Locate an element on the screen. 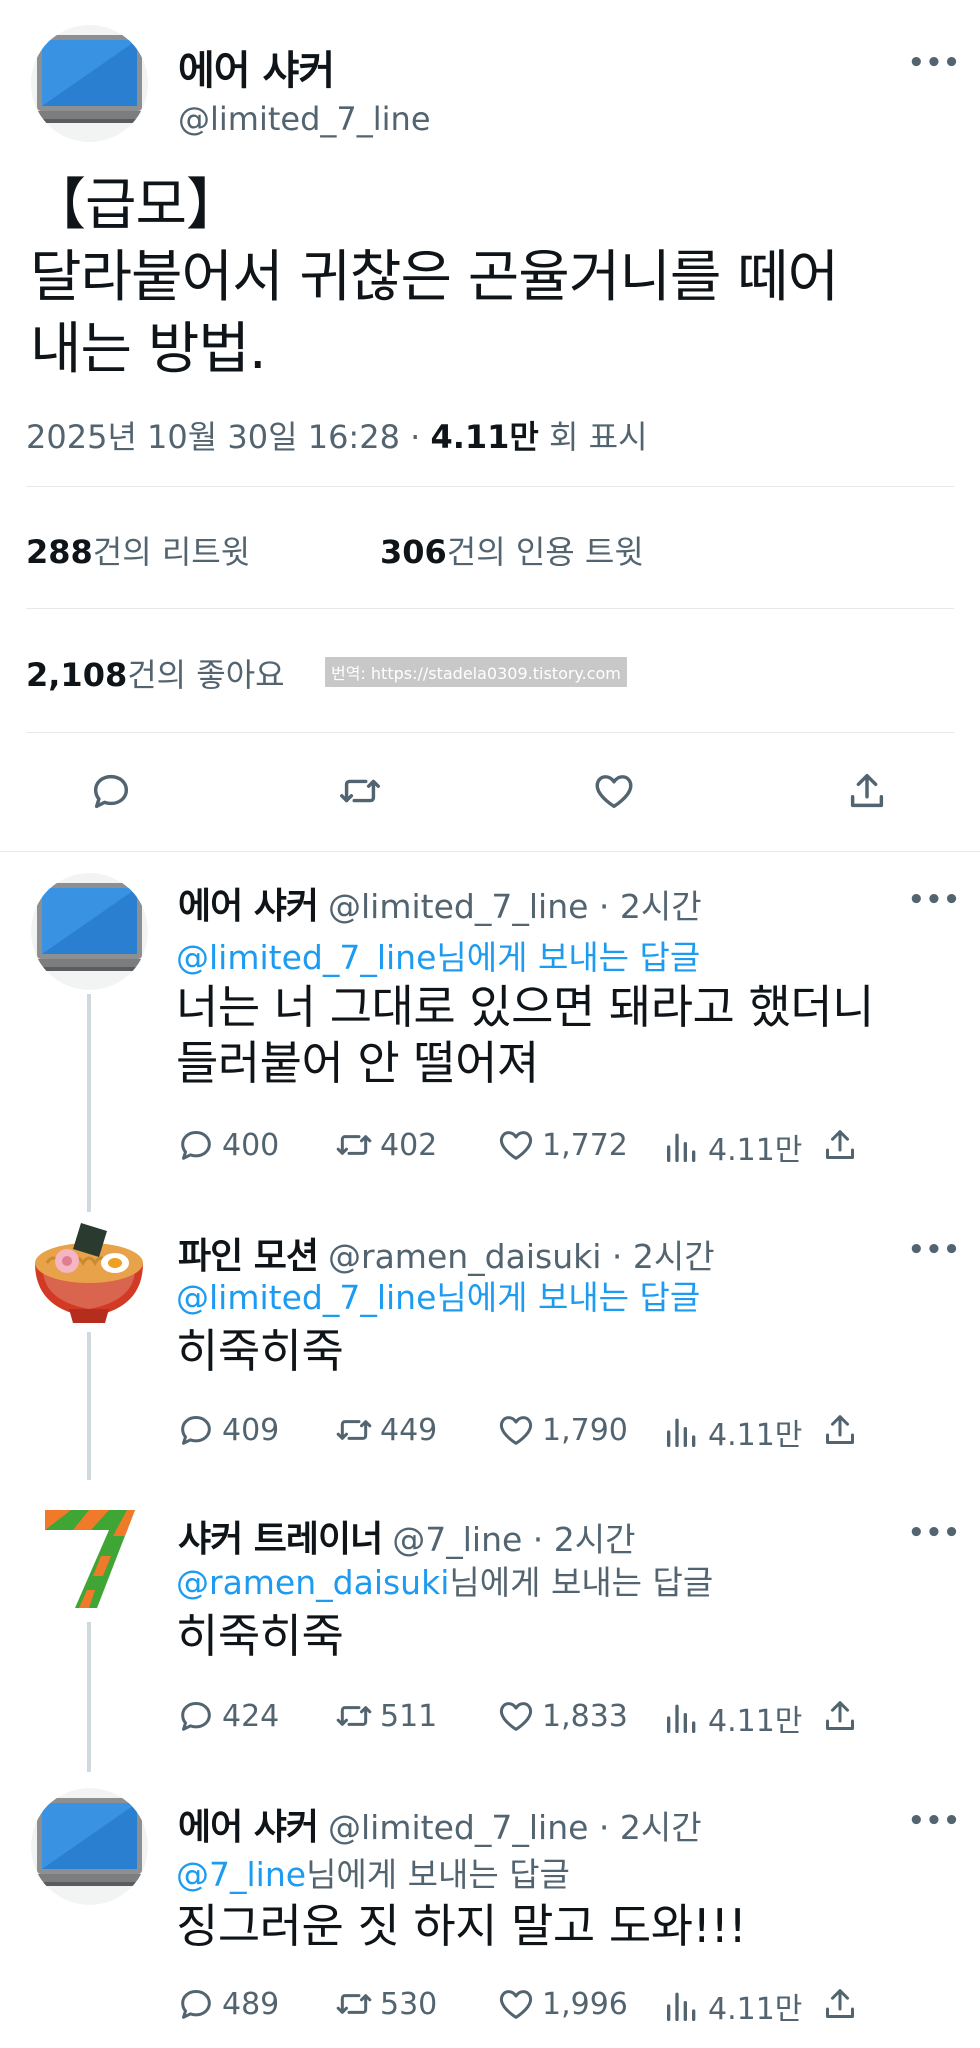  like-button: 1,790 is located at coordinates (562, 1430).